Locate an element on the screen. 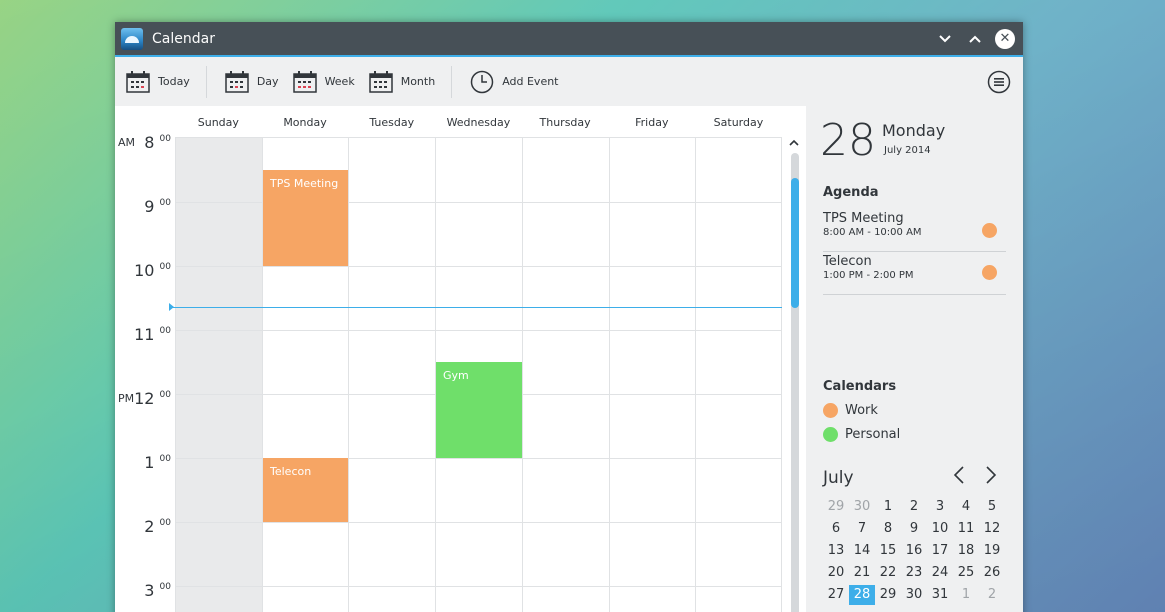  vertical-scrollbar is located at coordinates (794, 374).